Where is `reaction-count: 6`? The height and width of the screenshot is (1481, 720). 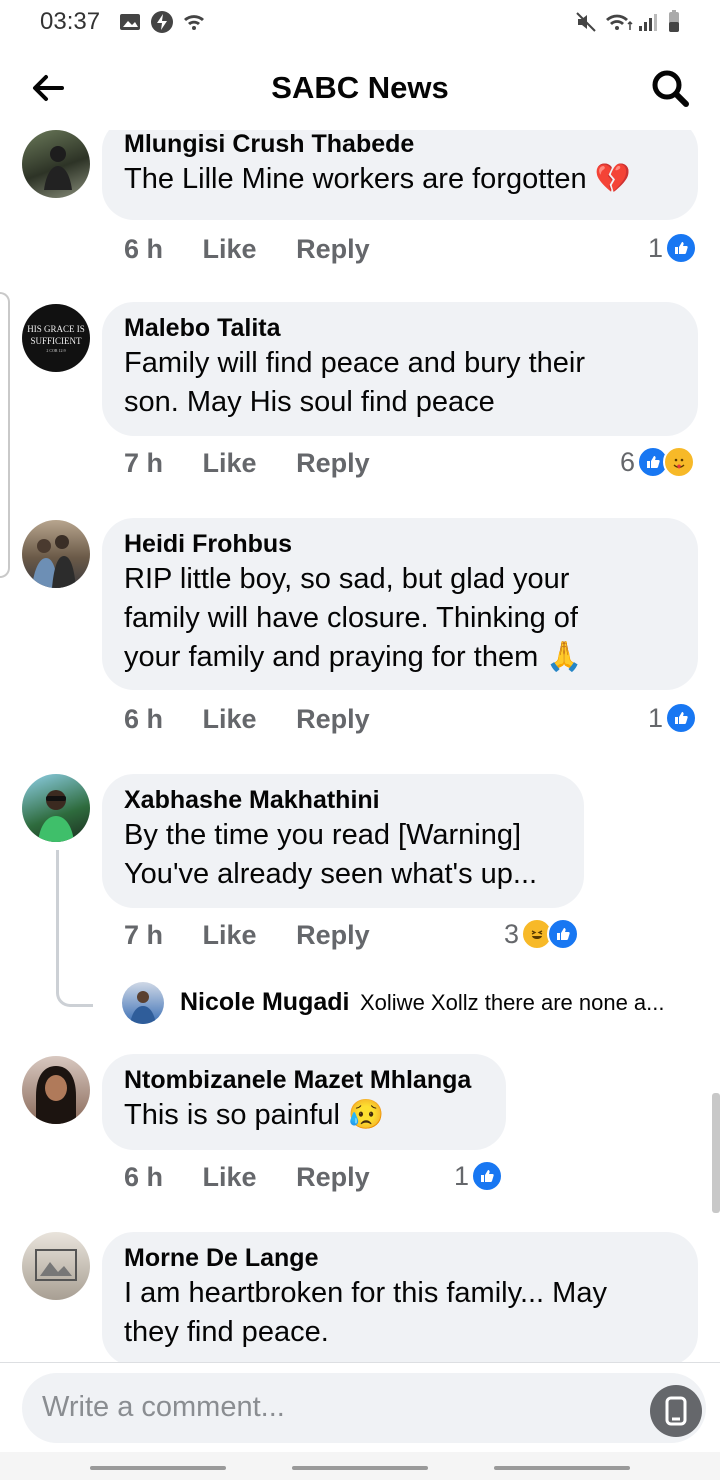
reaction-count: 6 is located at coordinates (628, 461).